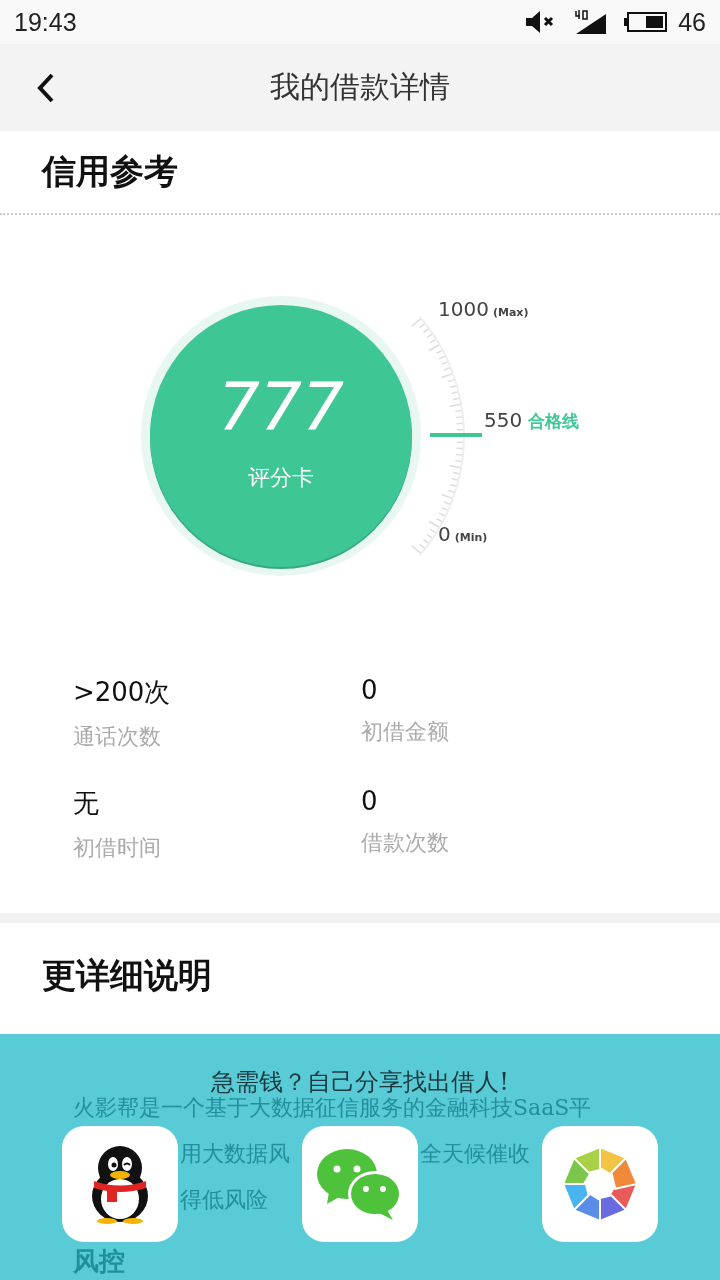 The width and height of the screenshot is (720, 1280). What do you see at coordinates (554, 421) in the screenshot?
I see `pass-label: 合格线` at bounding box center [554, 421].